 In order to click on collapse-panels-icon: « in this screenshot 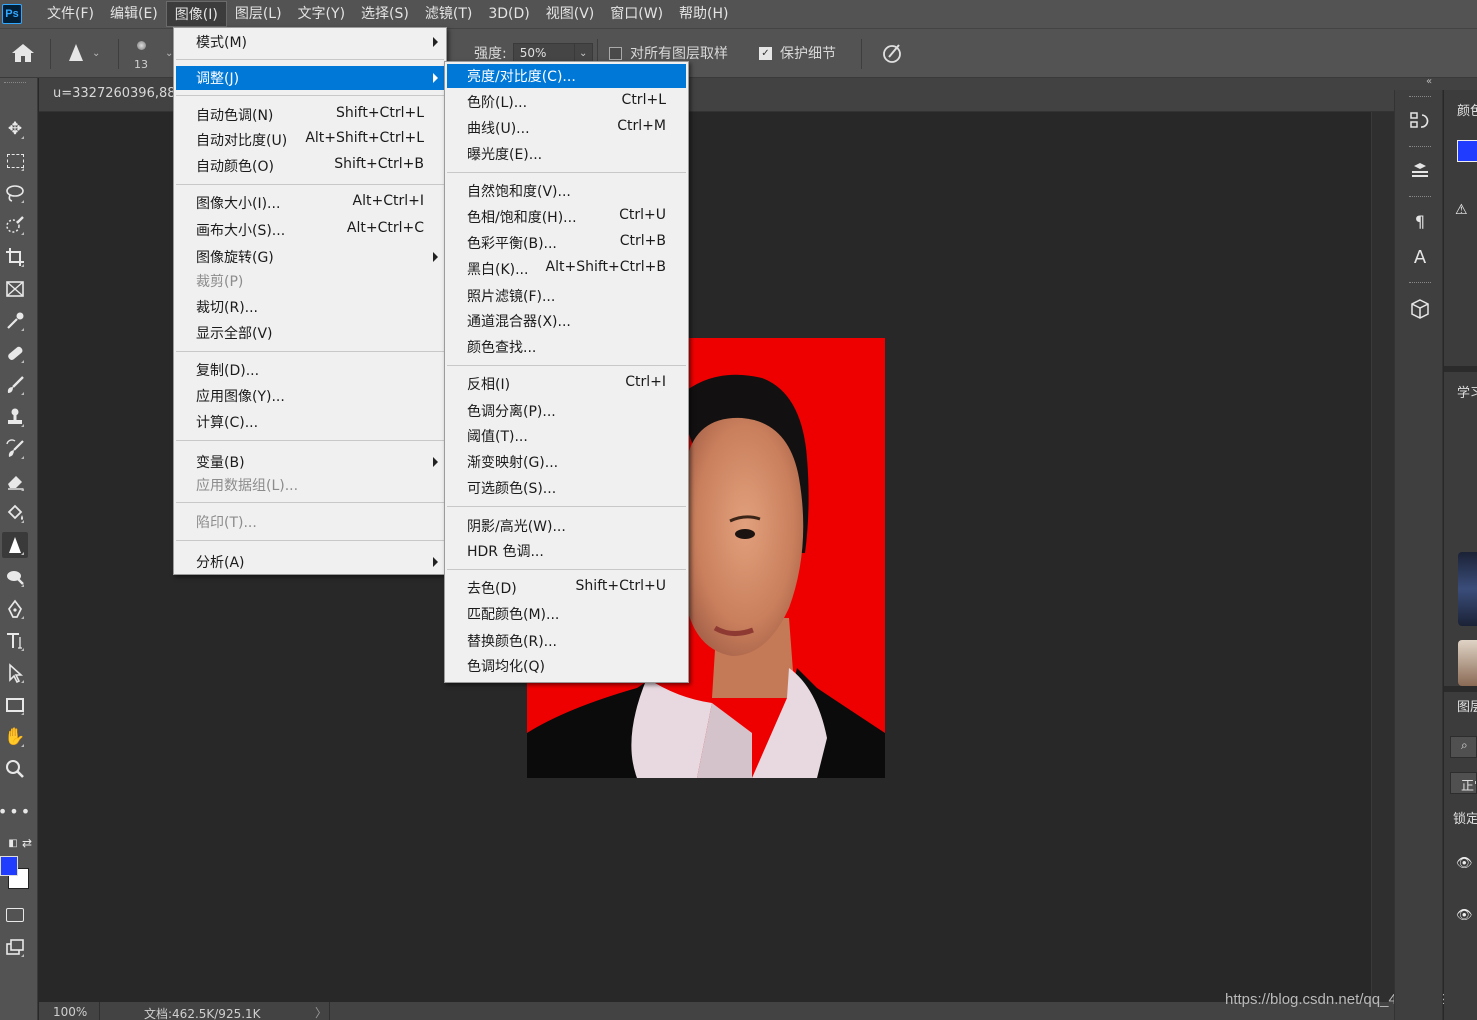, I will do `click(1429, 81)`.